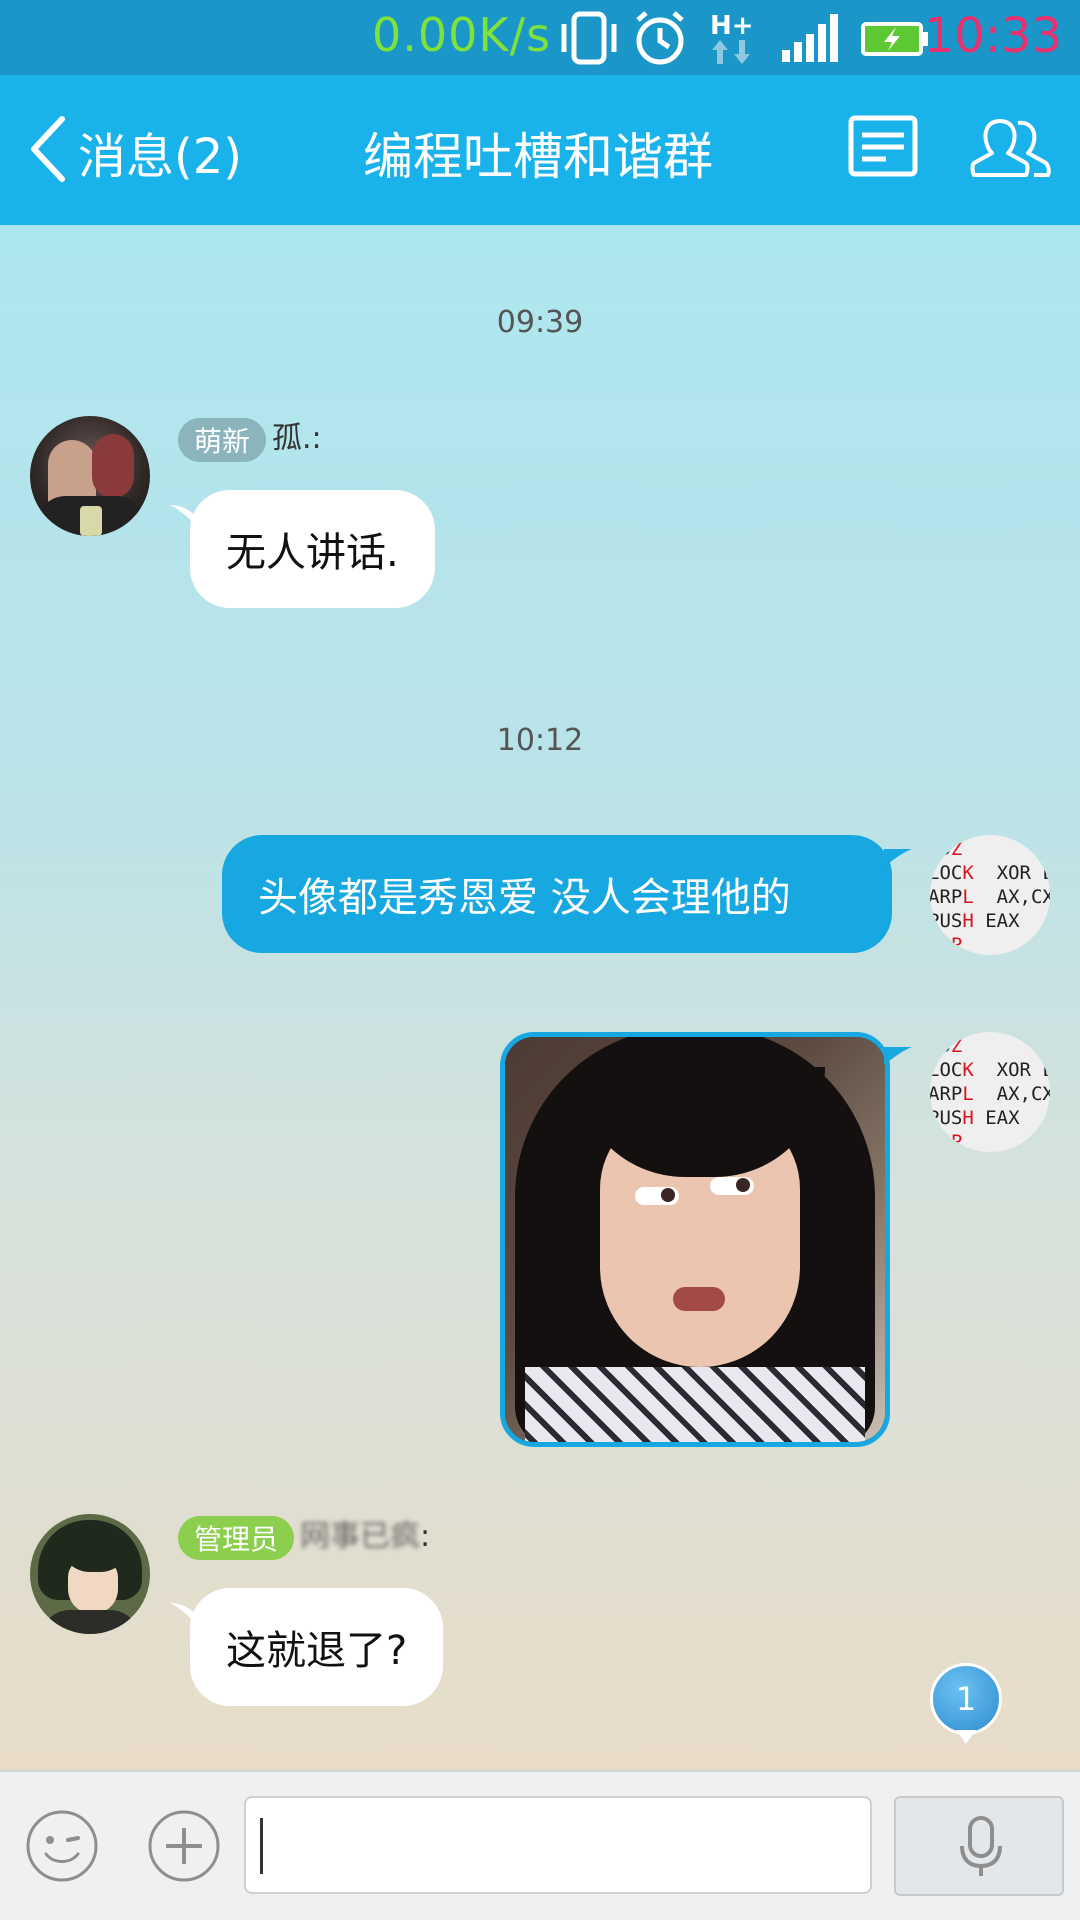 Image resolution: width=1080 pixels, height=1920 pixels. What do you see at coordinates (222, 439) in the screenshot?
I see `member-badge: 萌新` at bounding box center [222, 439].